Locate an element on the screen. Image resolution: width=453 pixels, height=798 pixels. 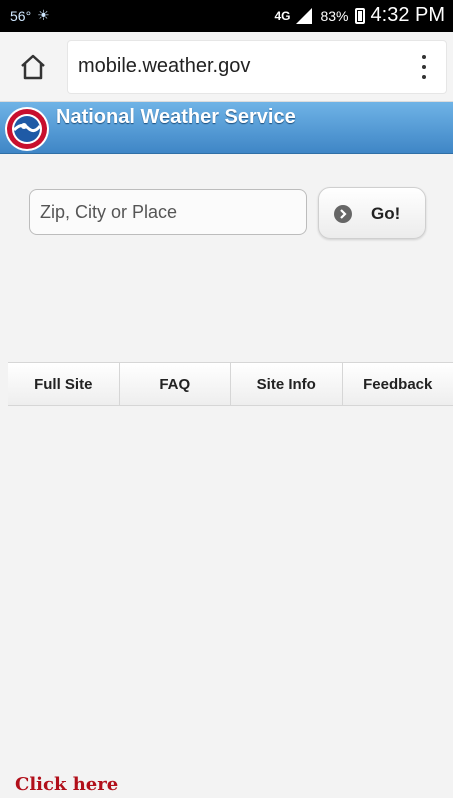
nws-logo-icon is located at coordinates (27, 129).